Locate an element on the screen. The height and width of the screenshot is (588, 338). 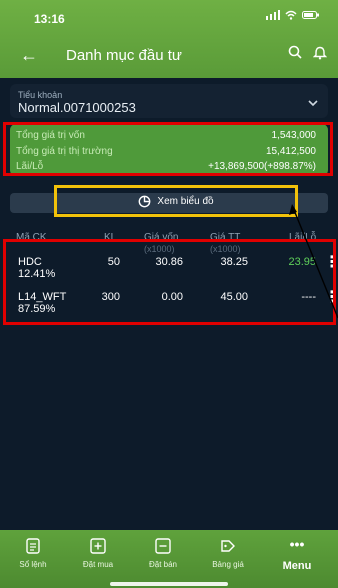
more-icon: ••• is located at coordinates (297, 544).